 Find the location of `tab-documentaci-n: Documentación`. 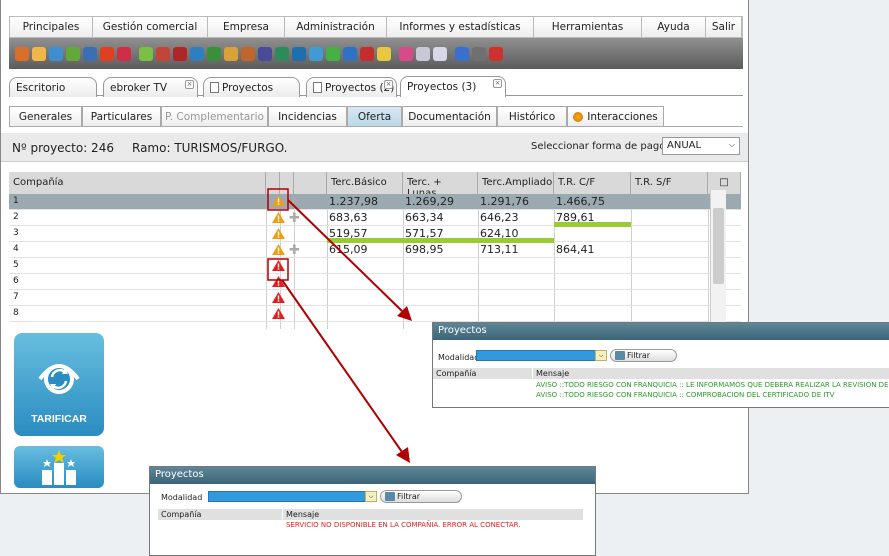

tab-documentaci-n: Documentación is located at coordinates (449, 116).